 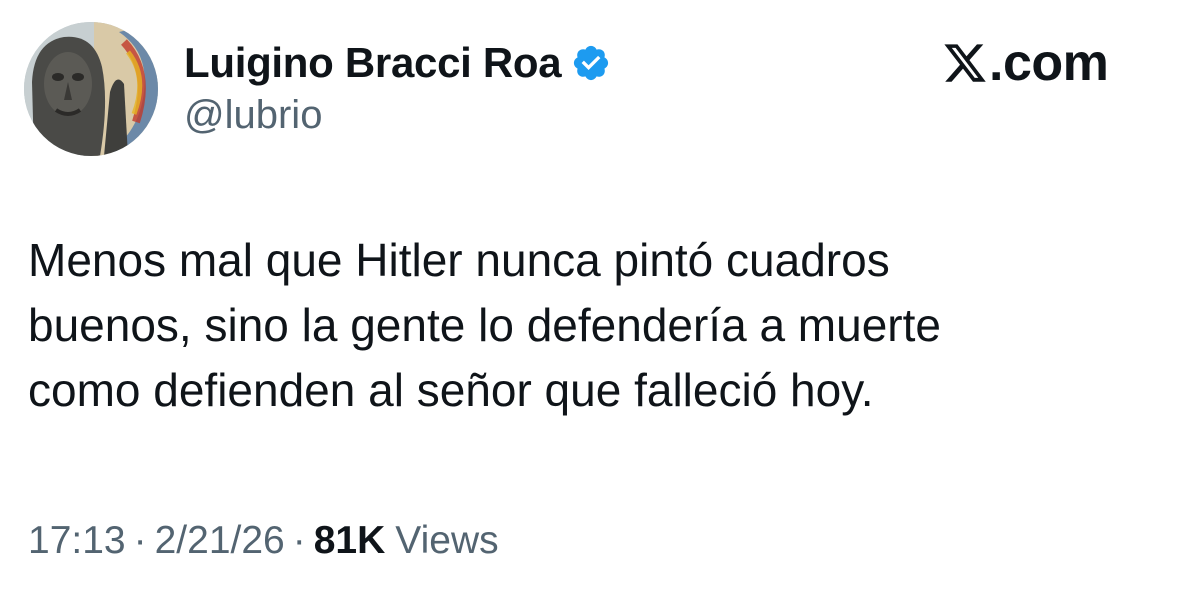 I want to click on author-name-row: Luigino Bracci Roa, so click(x=397, y=63).